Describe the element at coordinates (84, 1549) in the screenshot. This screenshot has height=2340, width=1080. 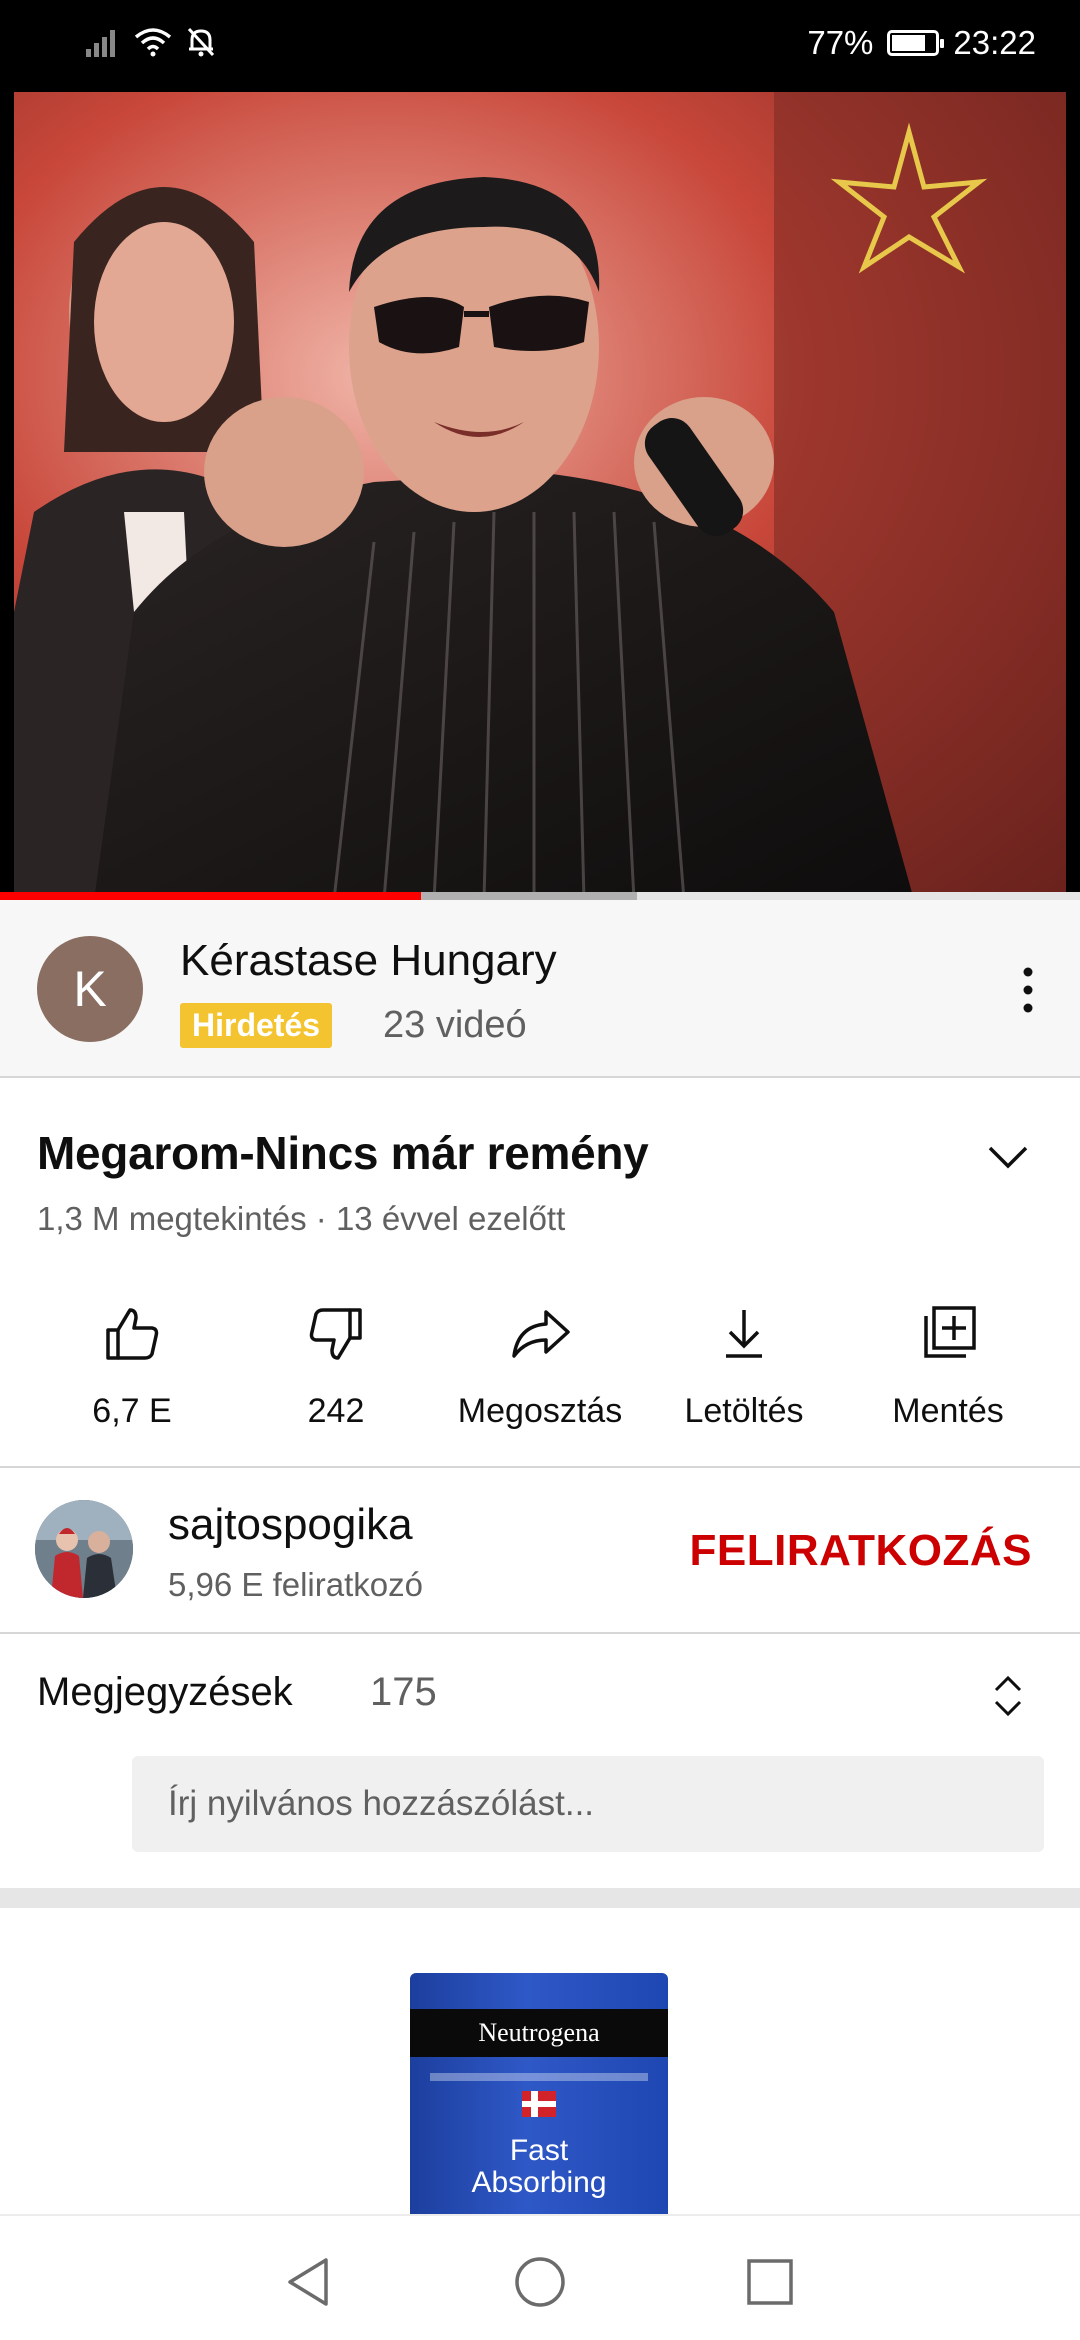
I see `channel-avatar` at that location.